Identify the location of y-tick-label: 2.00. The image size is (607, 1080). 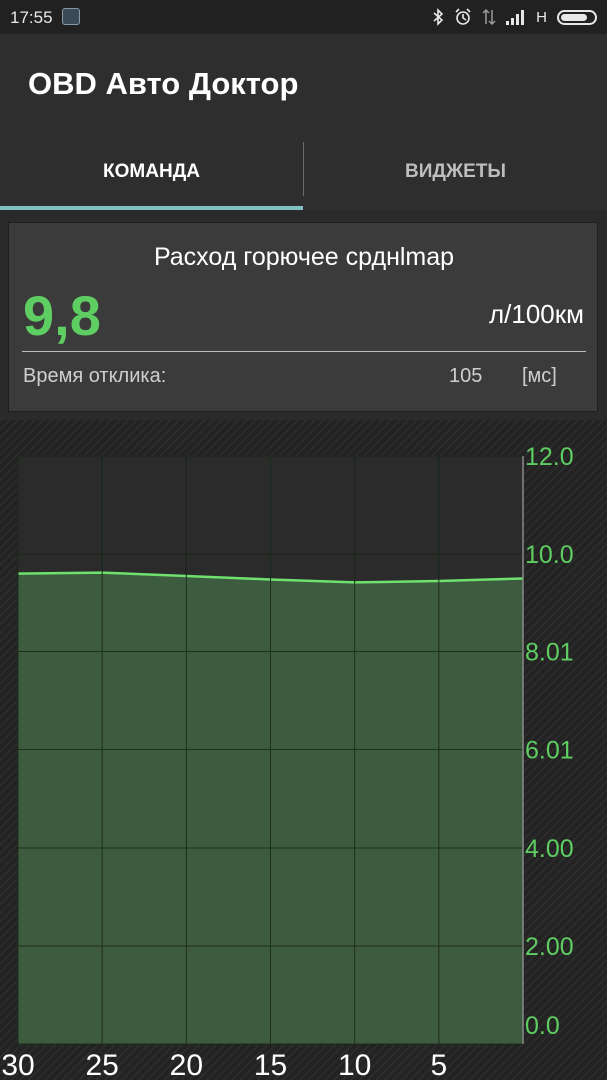
(549, 947).